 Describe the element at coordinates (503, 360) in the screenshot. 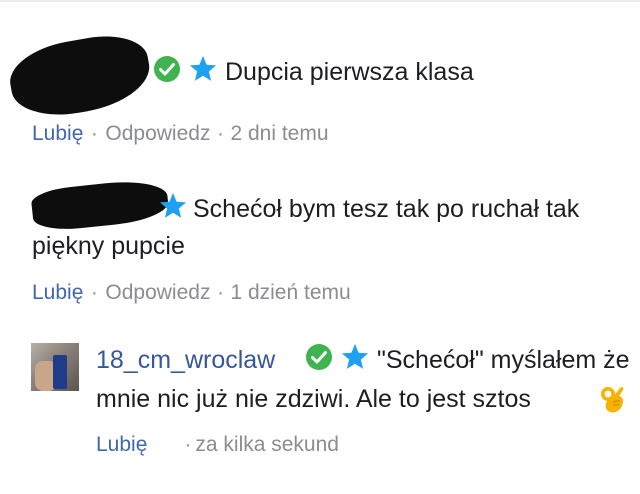

I see `comment-text-line-1: "Schećoł" myślałem że` at that location.